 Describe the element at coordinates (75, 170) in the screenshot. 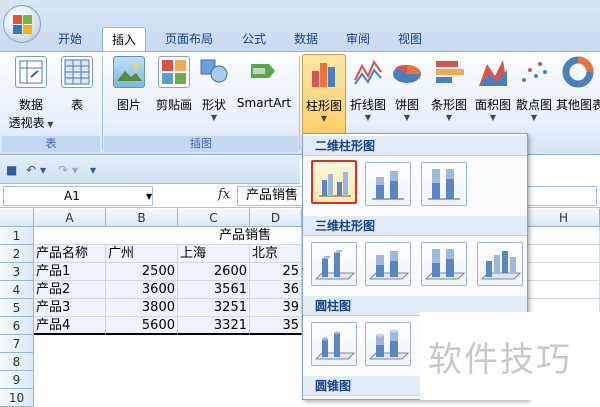

I see `redo-dropdown-icon: ▼` at that location.